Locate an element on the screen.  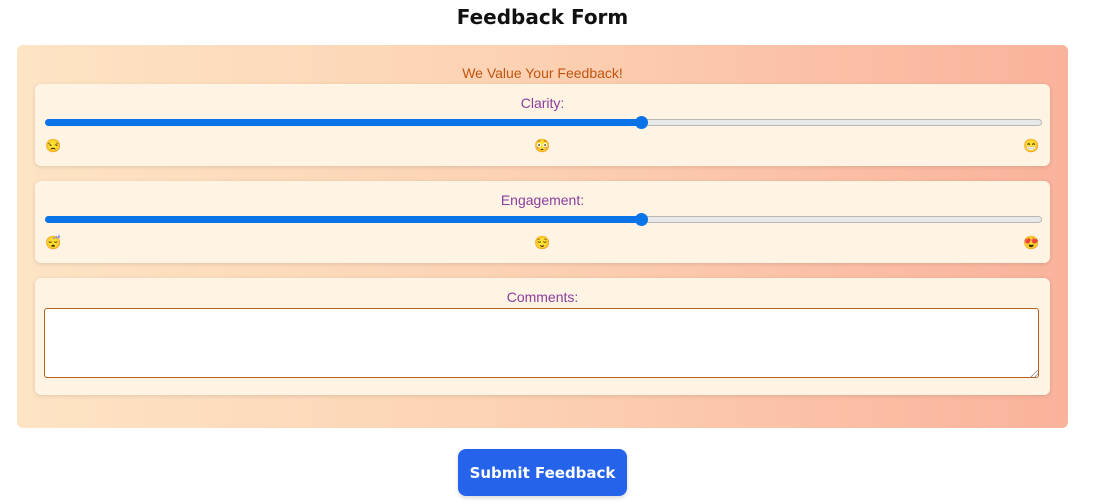
clarity-slider-fill is located at coordinates (343, 122).